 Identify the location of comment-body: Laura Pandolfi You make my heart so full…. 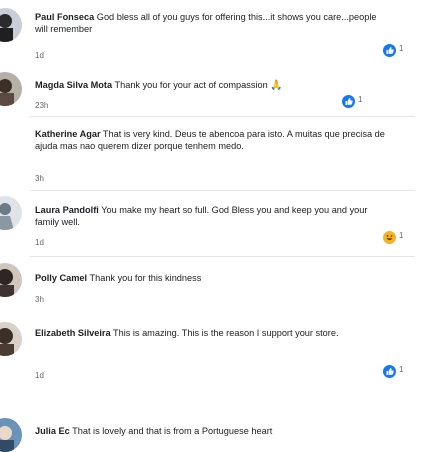
(212, 216).